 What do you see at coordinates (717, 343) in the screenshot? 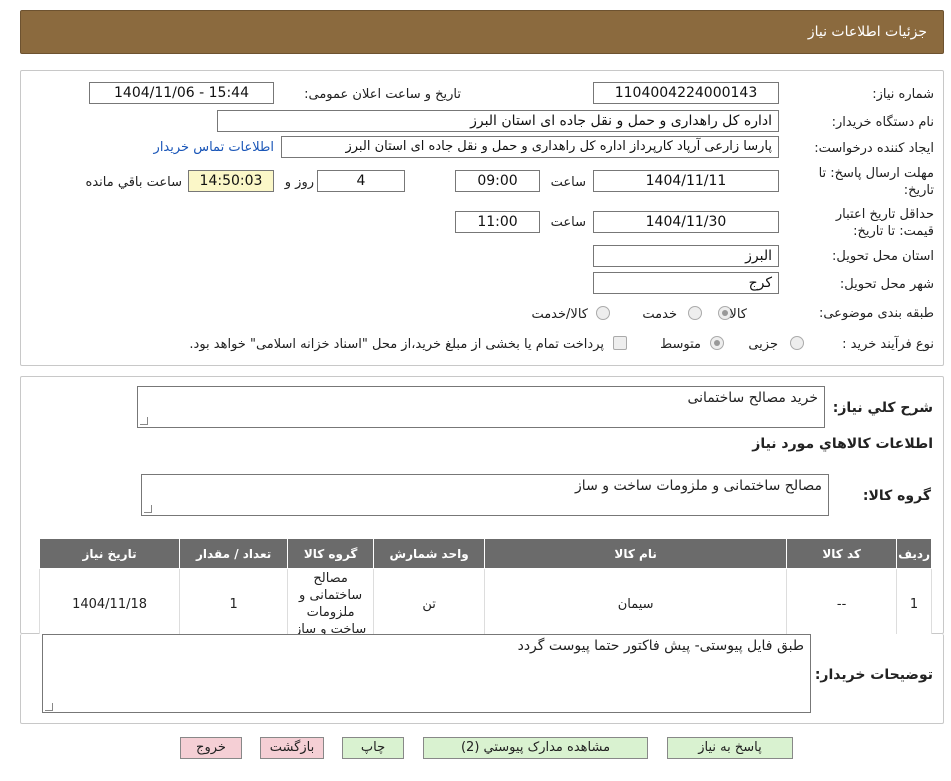
I see `process-medium-radio` at bounding box center [717, 343].